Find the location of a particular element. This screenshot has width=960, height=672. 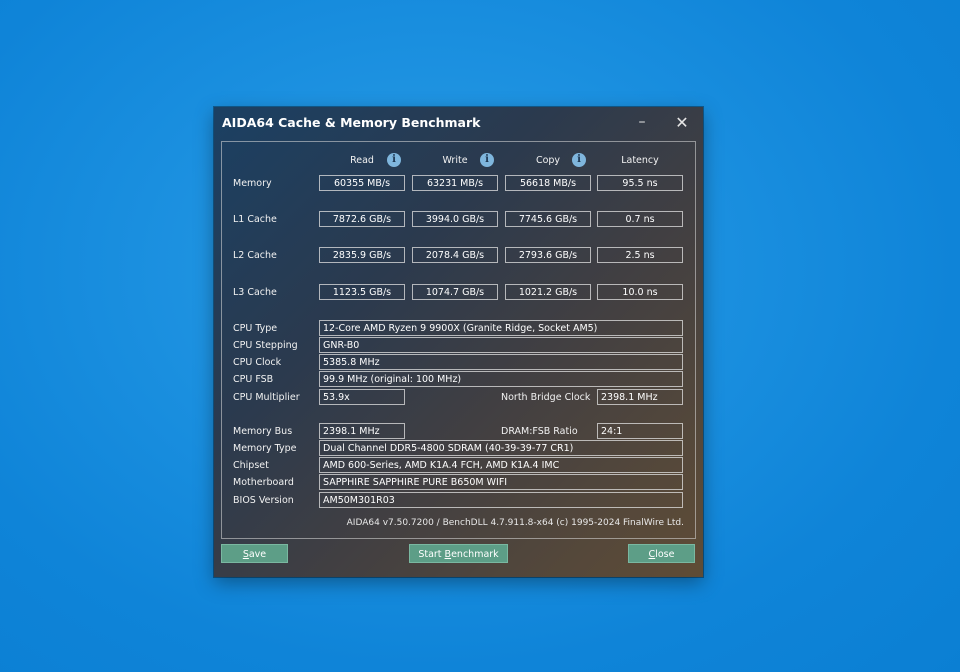

chipset-label: Chipset is located at coordinates (251, 465).